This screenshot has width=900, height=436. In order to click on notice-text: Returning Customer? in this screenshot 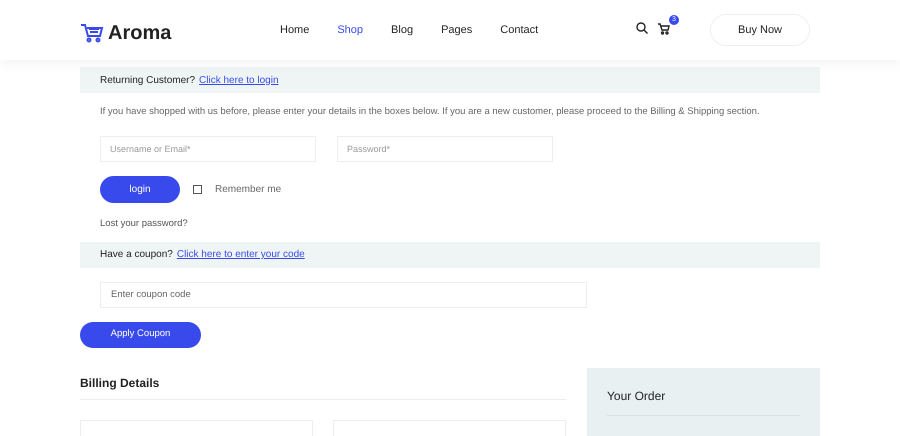, I will do `click(148, 81)`.